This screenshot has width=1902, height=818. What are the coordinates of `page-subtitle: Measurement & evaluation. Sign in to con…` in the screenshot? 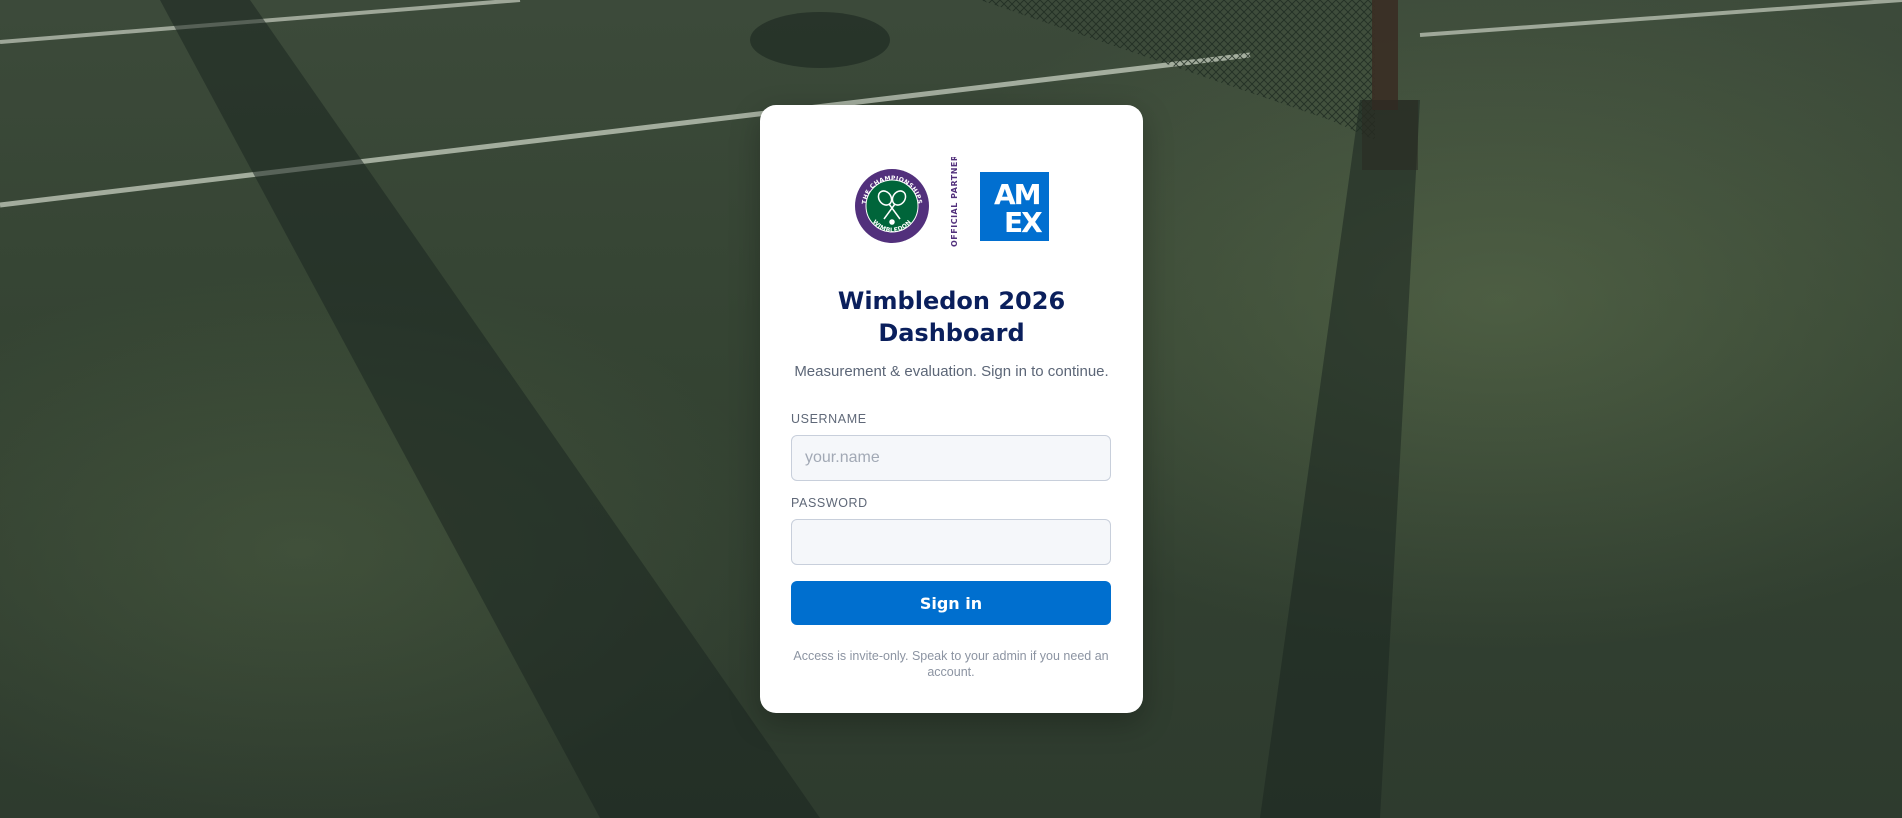 It's located at (951, 371).